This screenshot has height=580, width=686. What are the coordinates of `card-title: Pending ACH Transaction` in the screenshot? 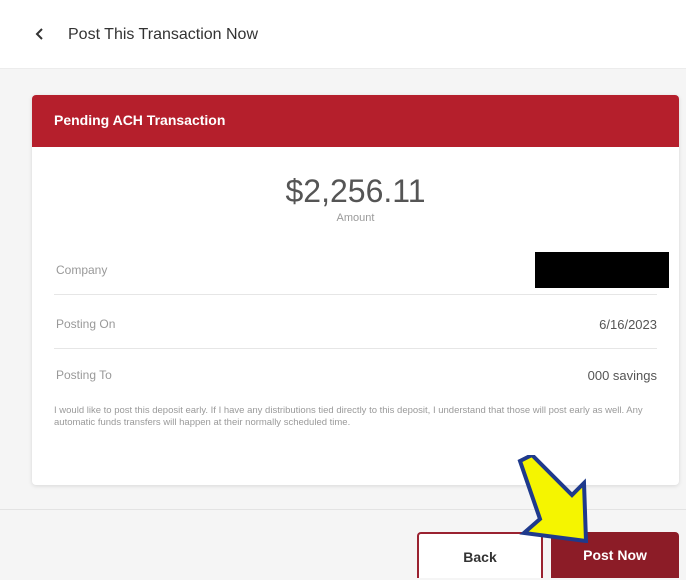 It's located at (140, 120).